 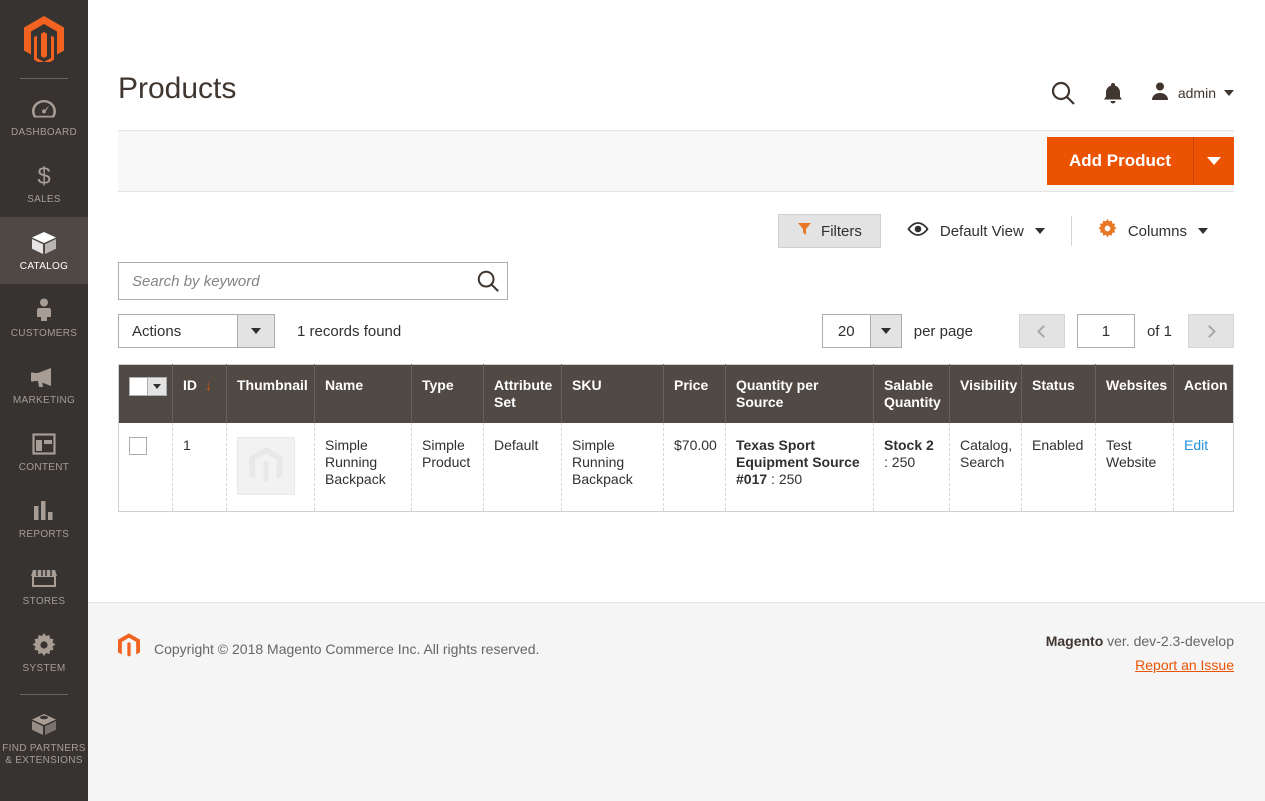 What do you see at coordinates (676, 231) in the screenshot?
I see `grid-toolbar: Filters Default View Columns` at bounding box center [676, 231].